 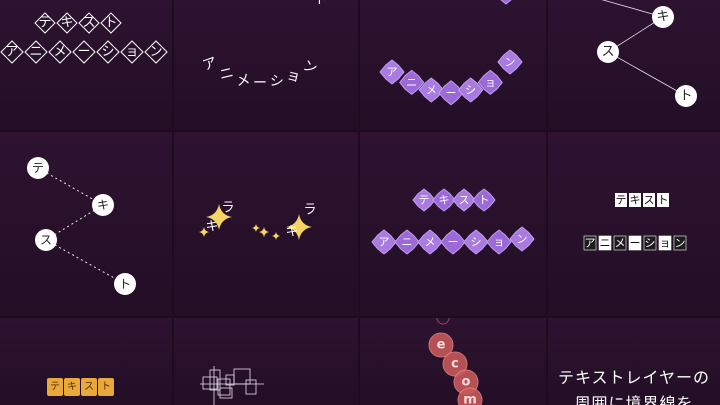 I want to click on preset-tile-box-text: テキストアニメーション, so click(x=634, y=224).